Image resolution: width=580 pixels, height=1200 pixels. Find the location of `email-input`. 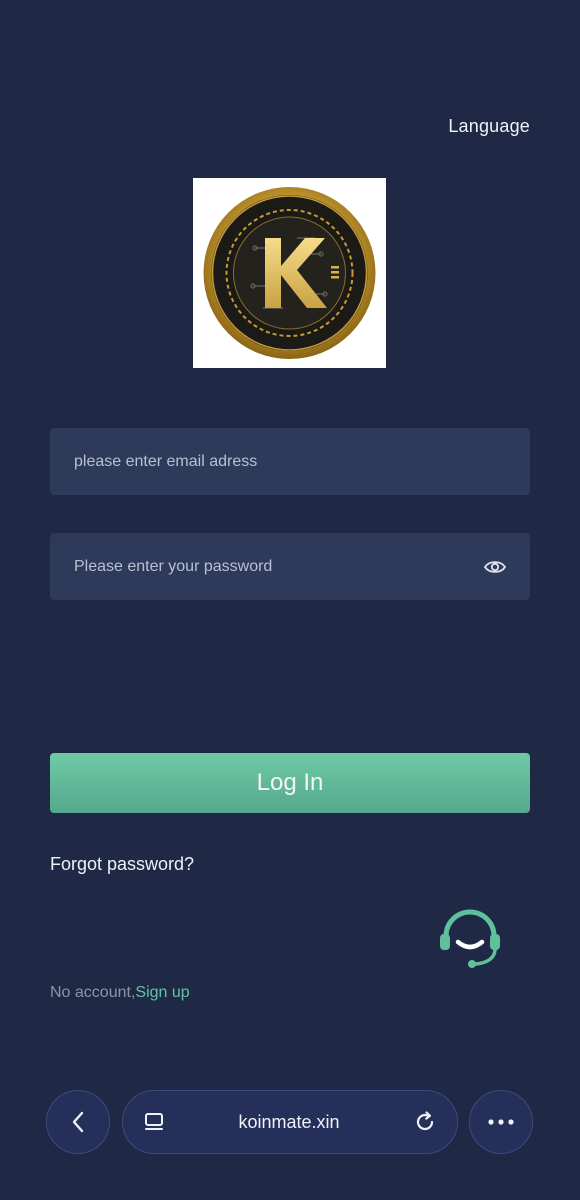

email-input is located at coordinates (290, 461).